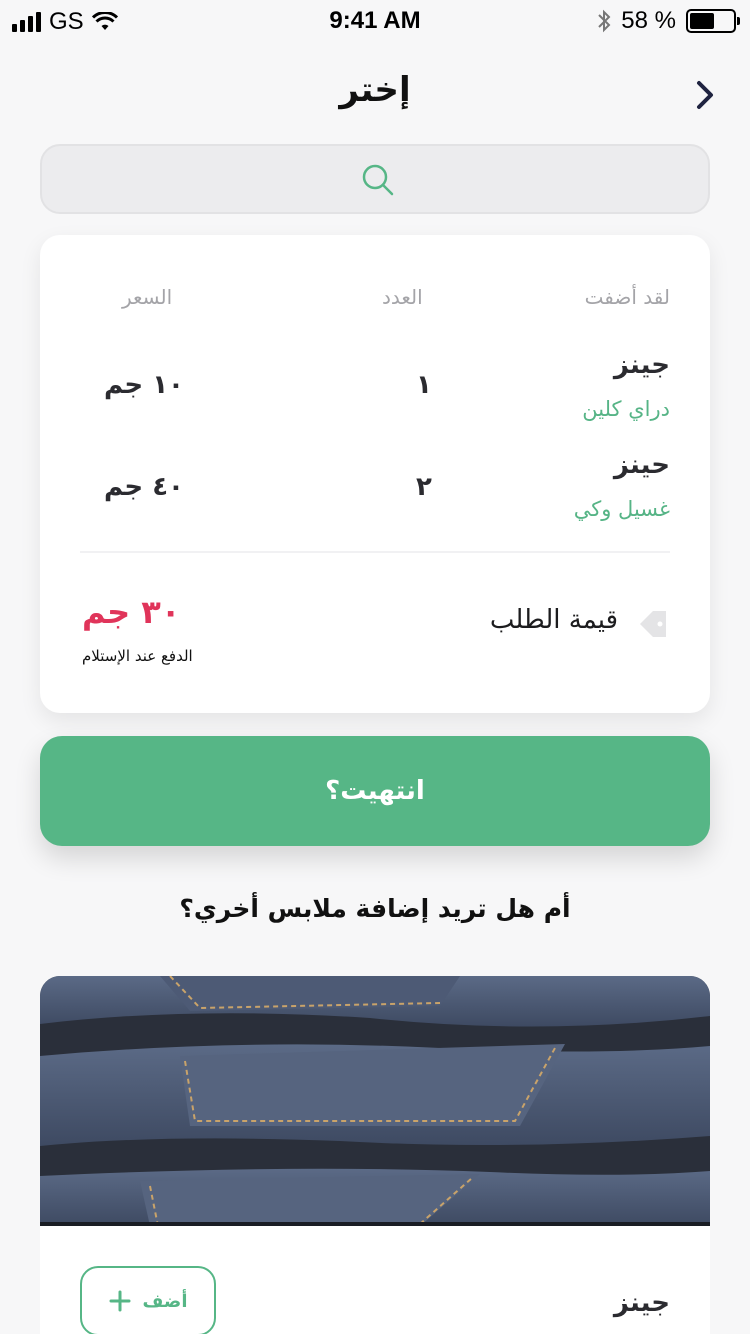  I want to click on search-icon, so click(378, 180).